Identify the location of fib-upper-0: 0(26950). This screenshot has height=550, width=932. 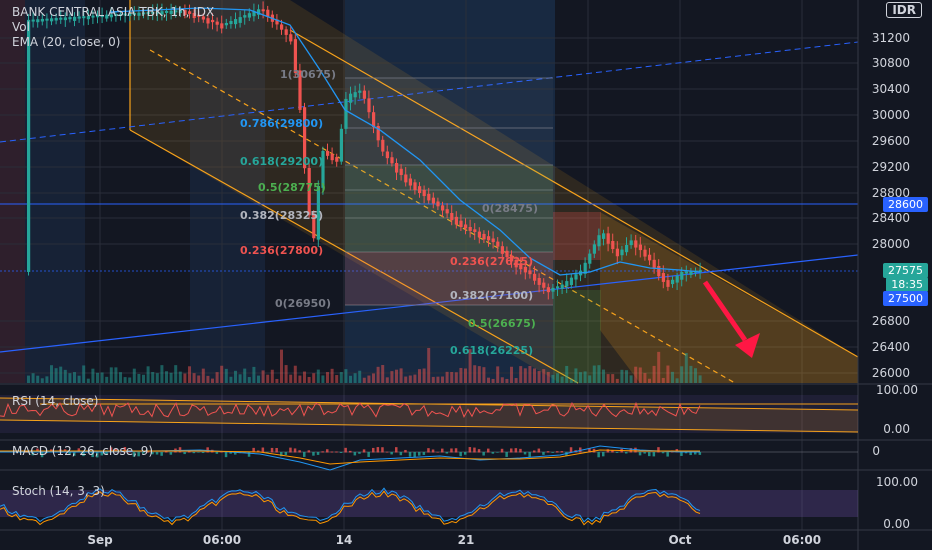
(303, 303).